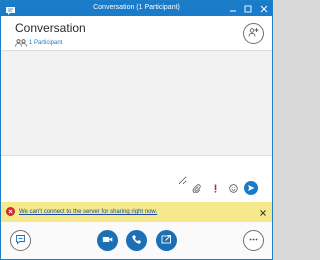  Describe the element at coordinates (233, 8) in the screenshot. I see `minimize-button` at that location.